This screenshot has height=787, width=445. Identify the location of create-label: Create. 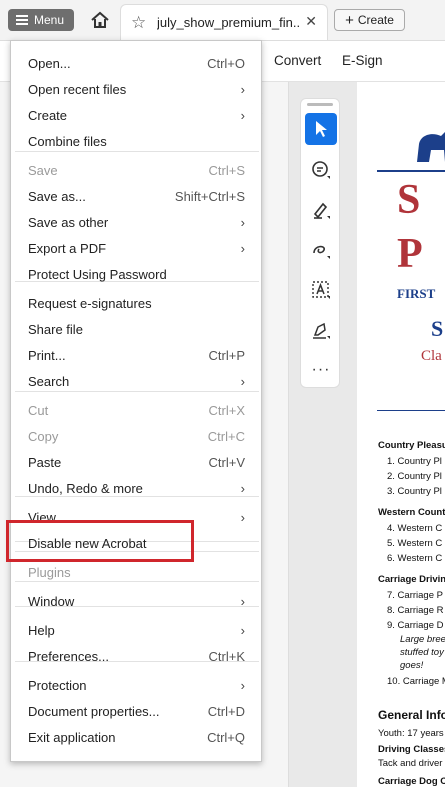
(375, 20).